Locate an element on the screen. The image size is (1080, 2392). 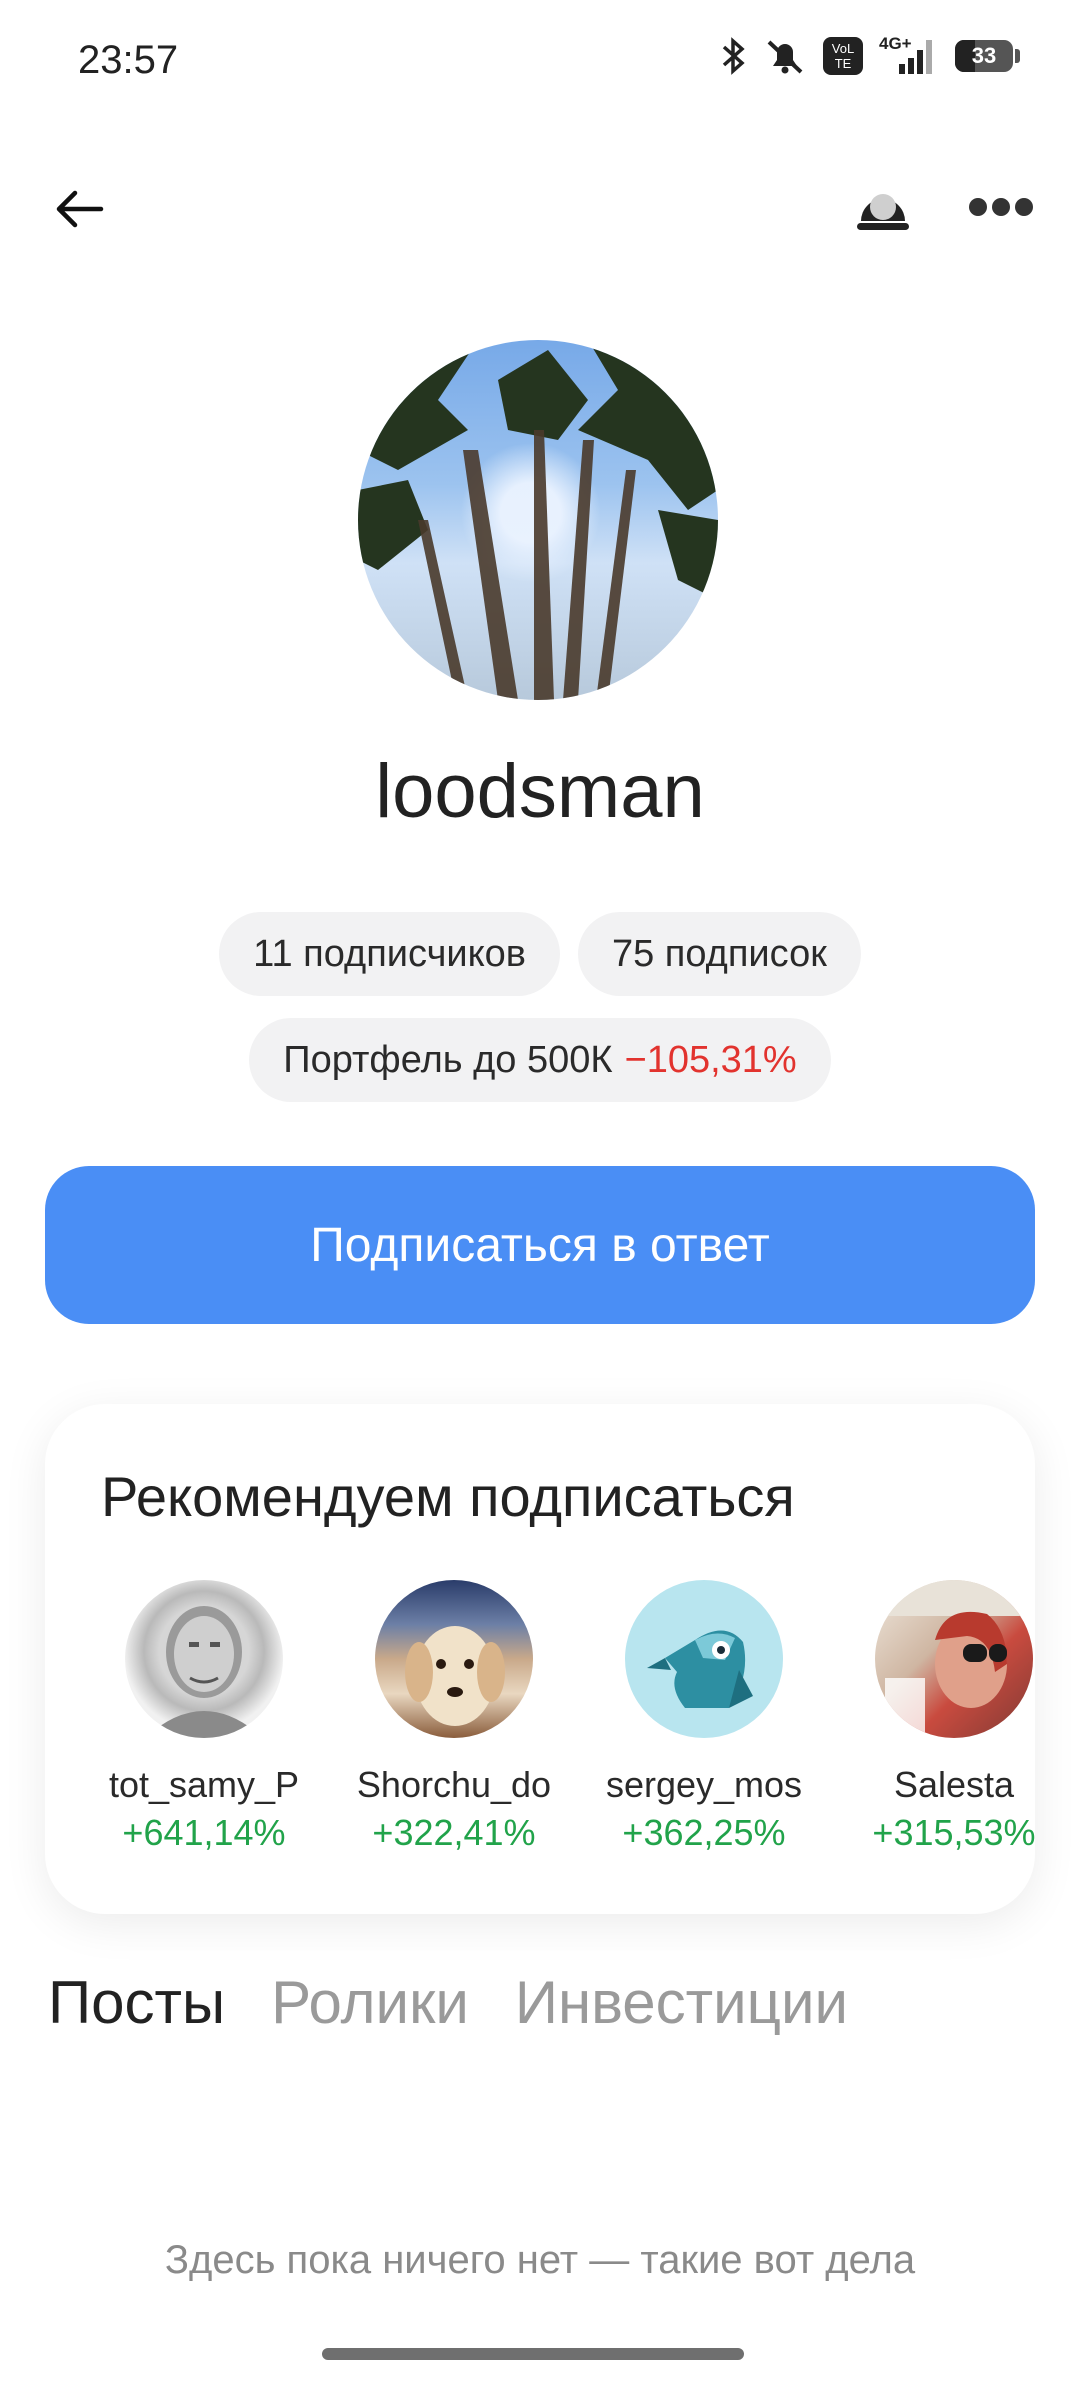
top-actions is located at coordinates (942, 207).